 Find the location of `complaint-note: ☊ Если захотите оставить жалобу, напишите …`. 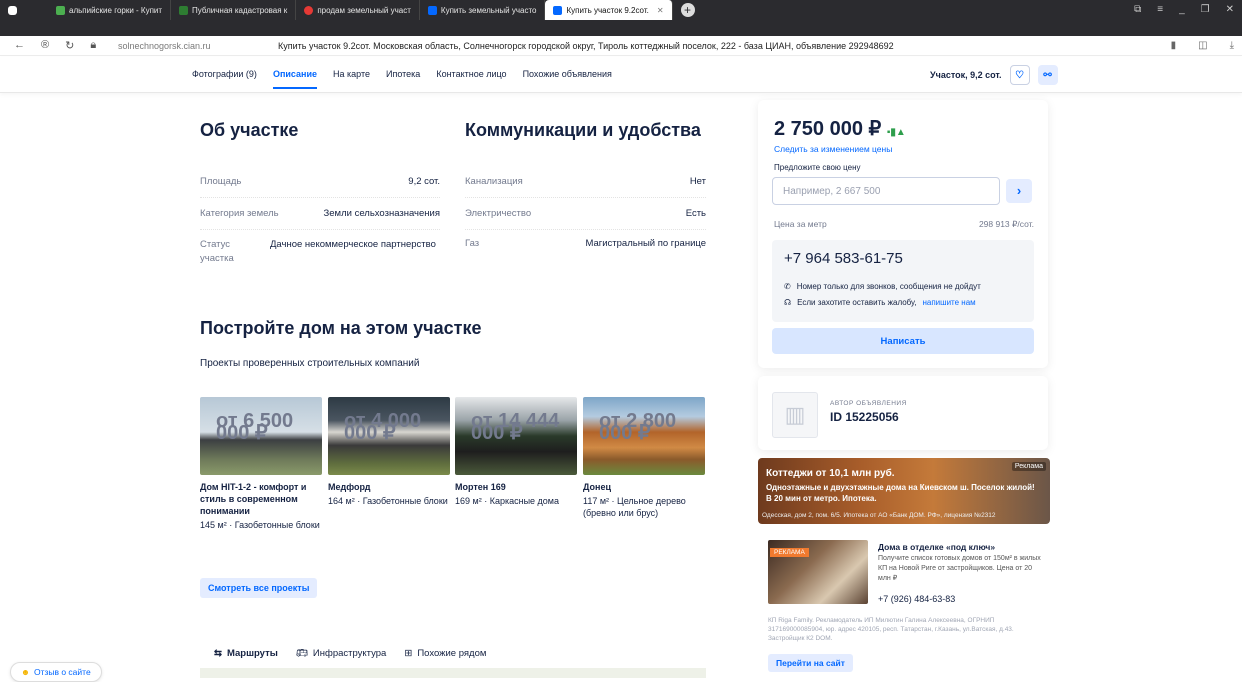

complaint-note: ☊ Если захотите оставить жалобу, напишите … is located at coordinates (880, 302).